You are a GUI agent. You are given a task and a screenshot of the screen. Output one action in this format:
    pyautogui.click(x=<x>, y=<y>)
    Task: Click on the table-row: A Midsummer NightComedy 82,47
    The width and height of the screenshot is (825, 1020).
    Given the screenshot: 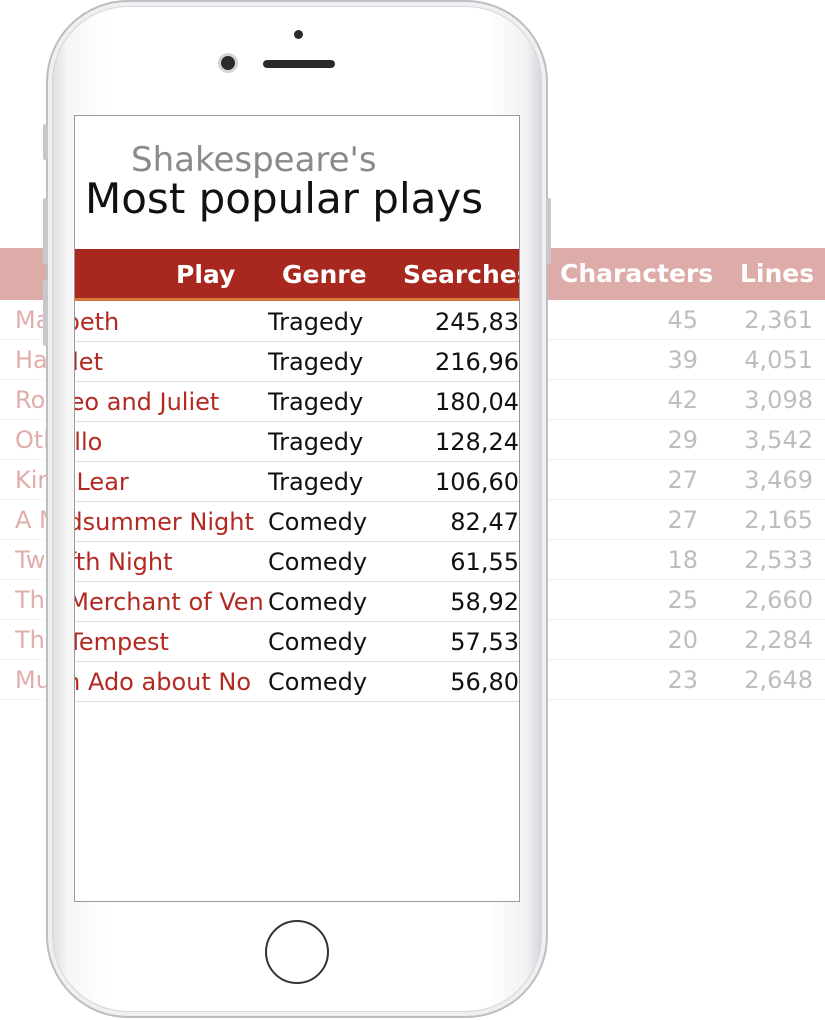 What is the action you would take?
    pyautogui.click(x=297, y=522)
    